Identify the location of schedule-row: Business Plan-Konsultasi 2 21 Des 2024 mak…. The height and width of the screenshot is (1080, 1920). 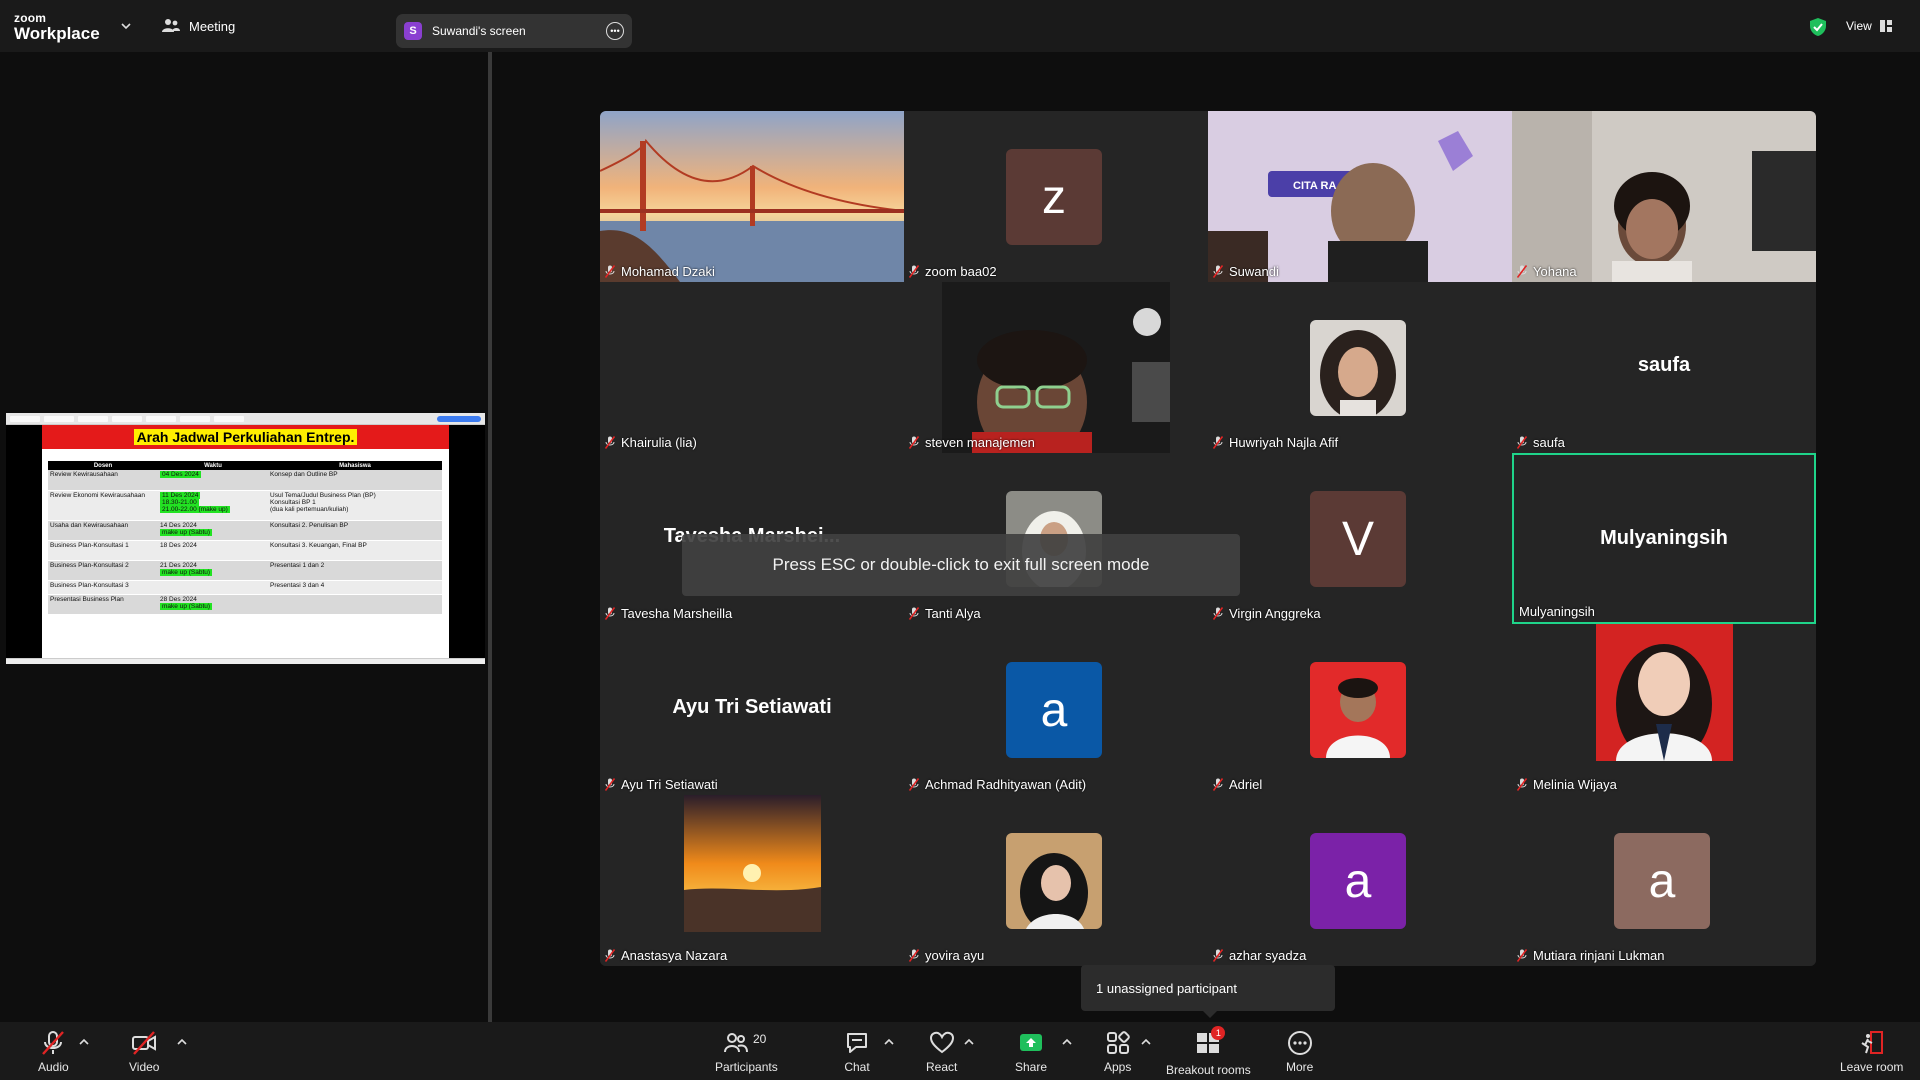
(245, 570).